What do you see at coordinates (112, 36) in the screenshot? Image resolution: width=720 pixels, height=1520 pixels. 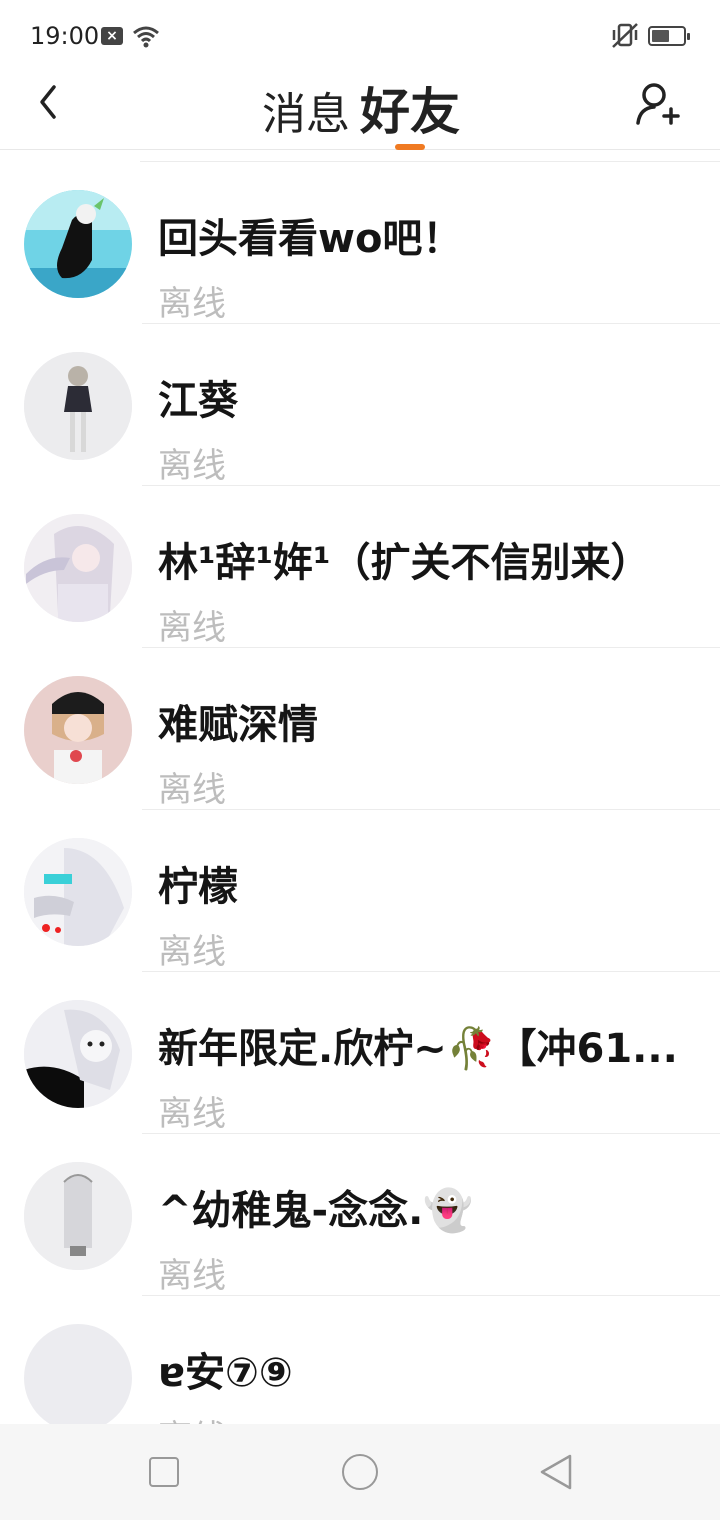 I see `x-box-icon: ×` at bounding box center [112, 36].